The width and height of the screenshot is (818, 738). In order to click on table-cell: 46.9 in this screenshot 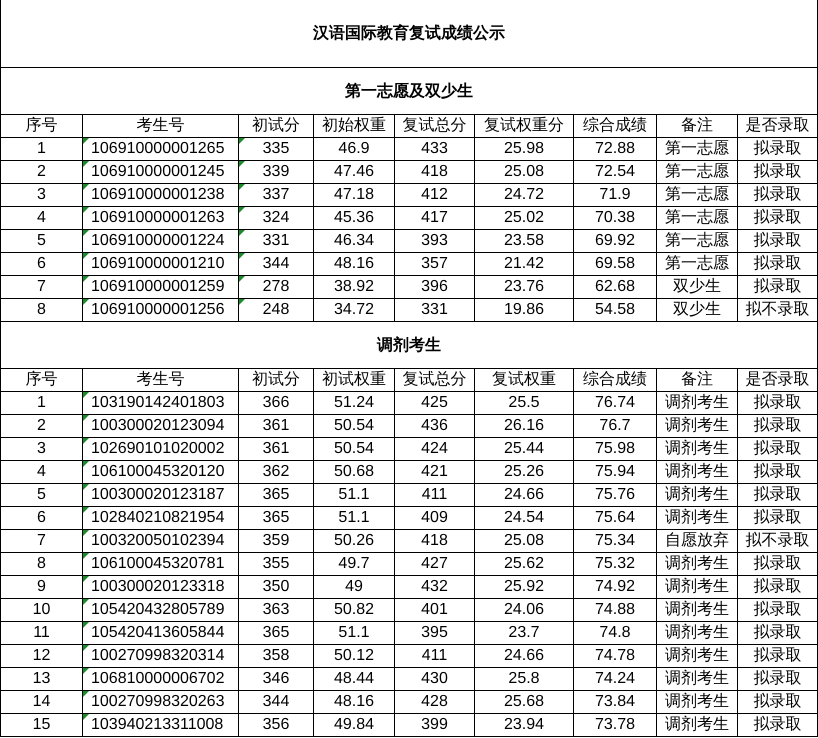, I will do `click(354, 149)`.